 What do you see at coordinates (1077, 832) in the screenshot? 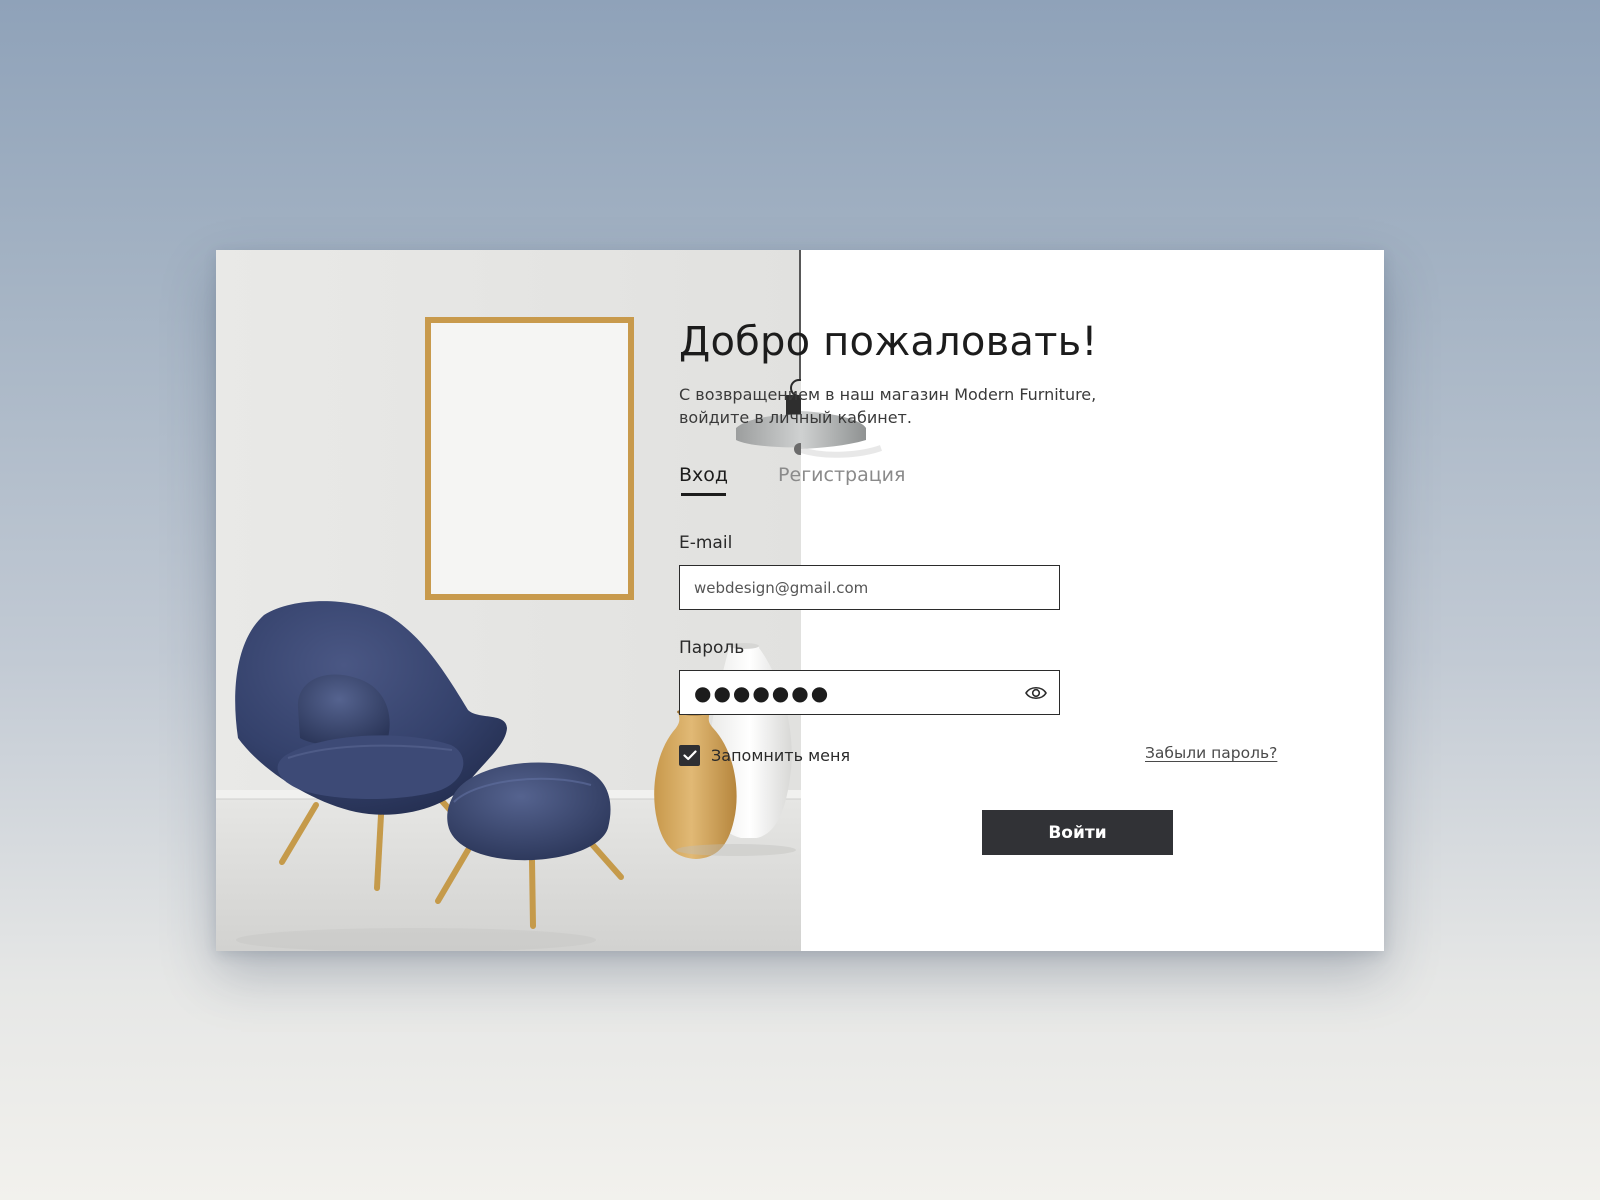
I see `login-button: Войти` at bounding box center [1077, 832].